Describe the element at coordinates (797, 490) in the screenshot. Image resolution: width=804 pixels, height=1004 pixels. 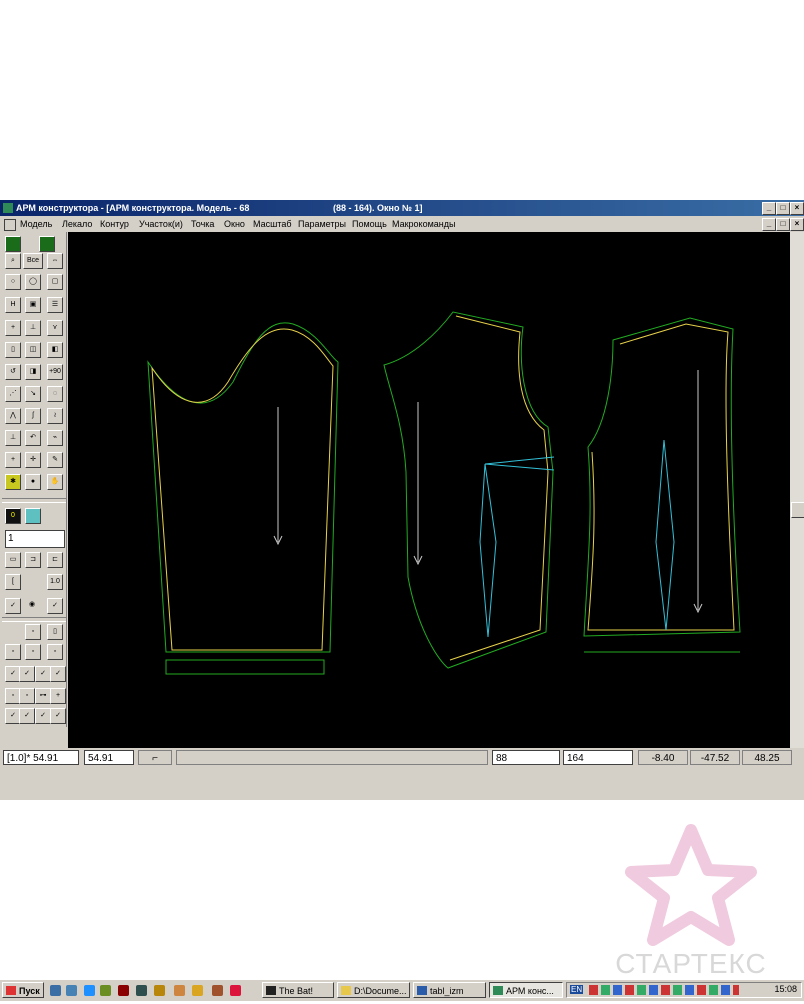
I see `vertical-scrollbar` at that location.